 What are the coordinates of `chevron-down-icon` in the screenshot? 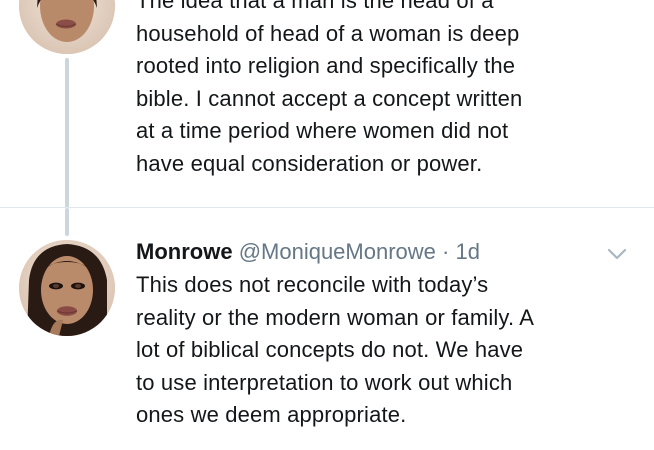 It's located at (617, 254).